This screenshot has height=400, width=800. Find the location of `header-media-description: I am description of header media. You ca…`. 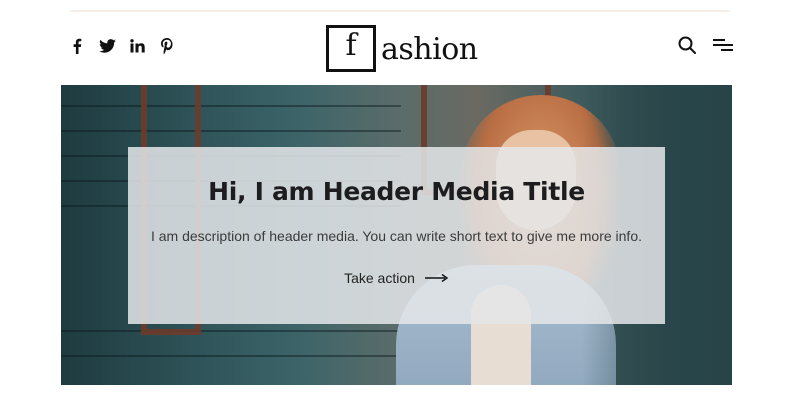

header-media-description: I am description of header media. You ca… is located at coordinates (396, 236).